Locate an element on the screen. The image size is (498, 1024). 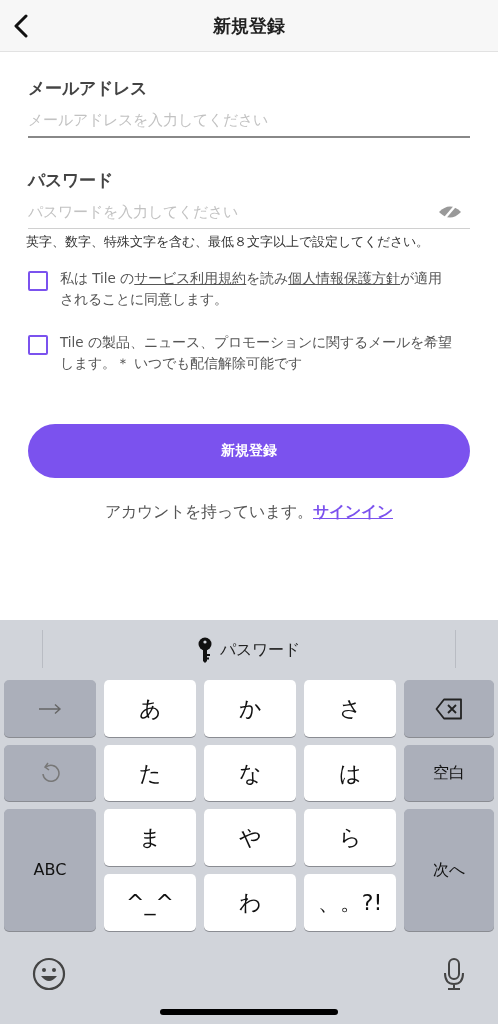
field-label: メールアドレス is located at coordinates (88, 88).